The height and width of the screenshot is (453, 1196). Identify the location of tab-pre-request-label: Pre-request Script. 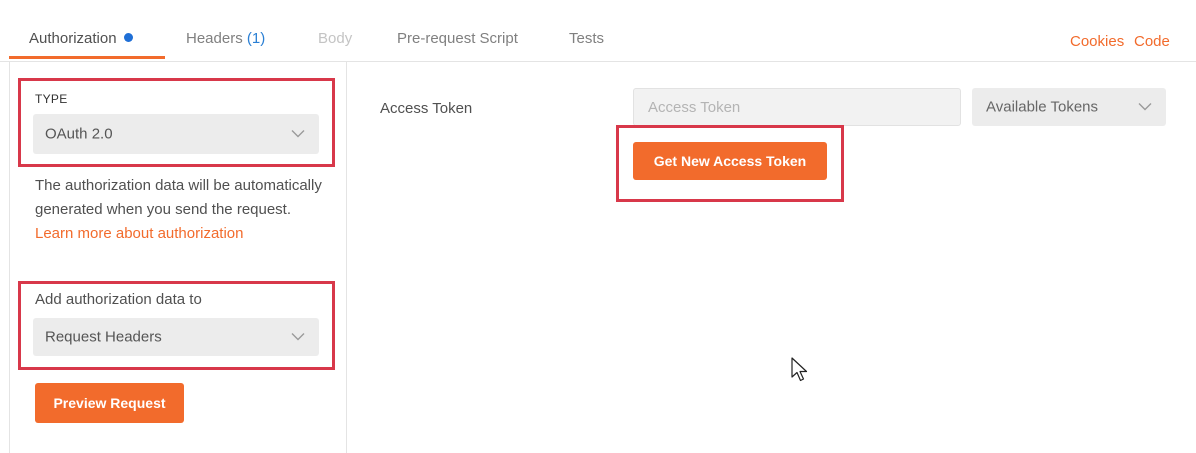
(457, 38).